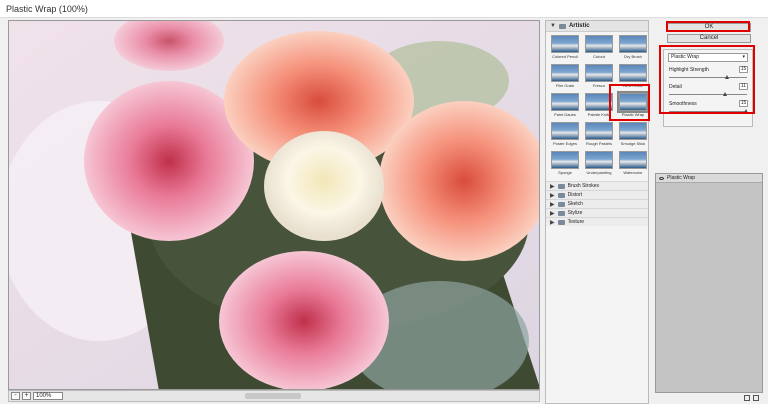 The image size is (768, 404). Describe the element at coordinates (709, 38) in the screenshot. I see `cancel-button: Cancel` at that location.